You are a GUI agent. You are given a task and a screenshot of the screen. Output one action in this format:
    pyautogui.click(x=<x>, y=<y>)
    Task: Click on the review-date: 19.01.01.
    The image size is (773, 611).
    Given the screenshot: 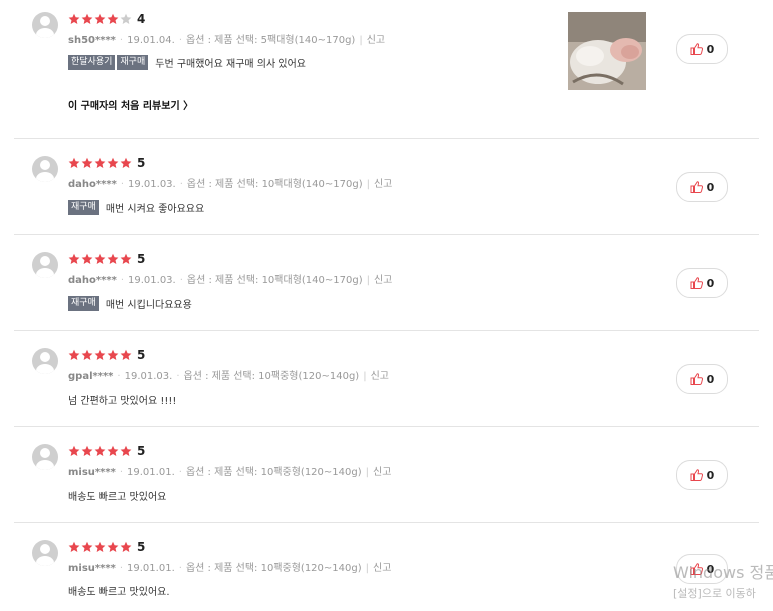 What is the action you would take?
    pyautogui.click(x=151, y=568)
    